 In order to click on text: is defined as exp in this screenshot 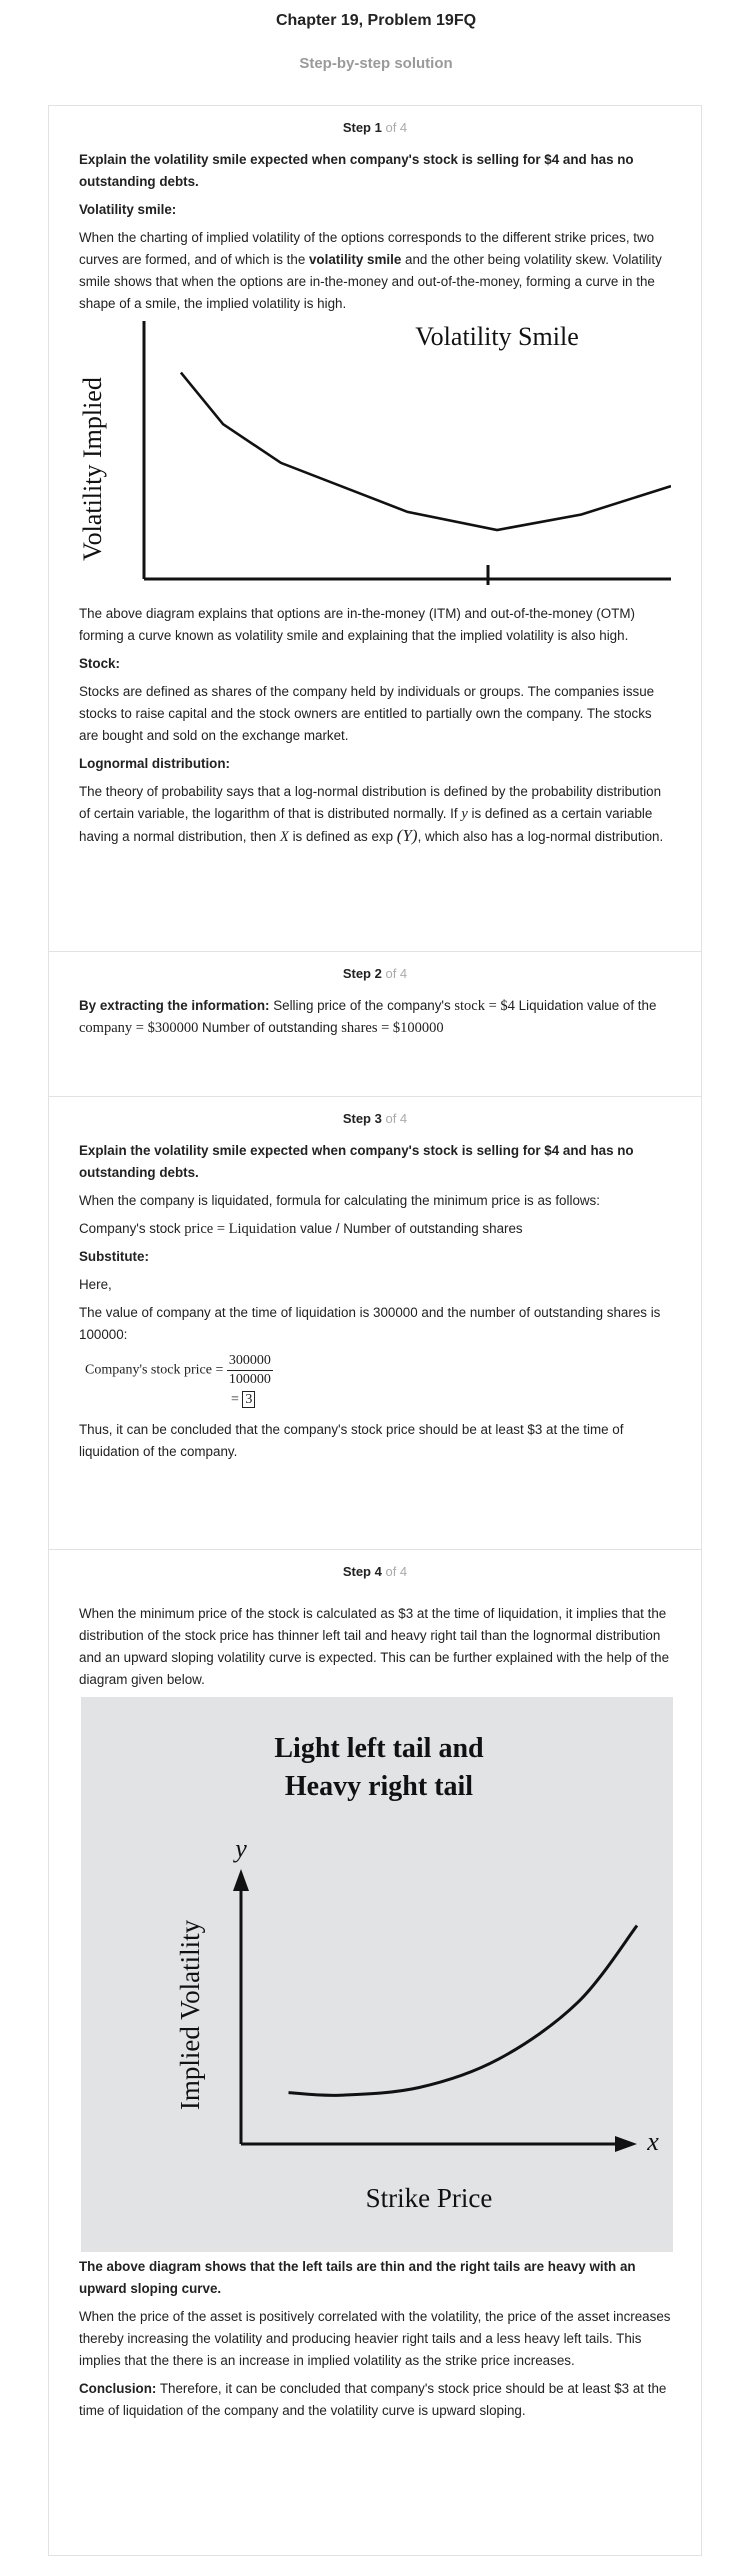, I will do `click(342, 836)`.